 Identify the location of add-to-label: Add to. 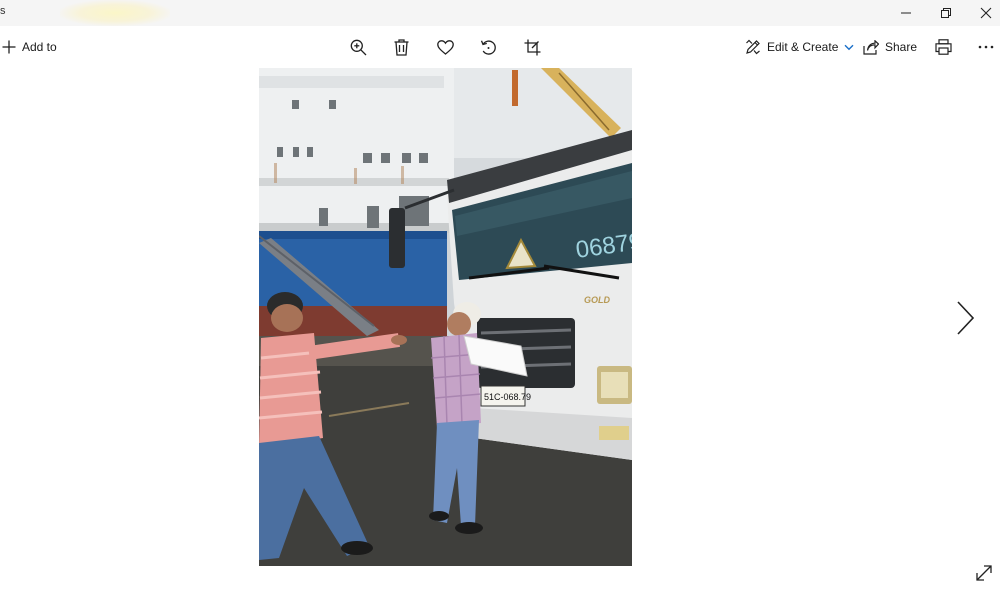
(39, 47).